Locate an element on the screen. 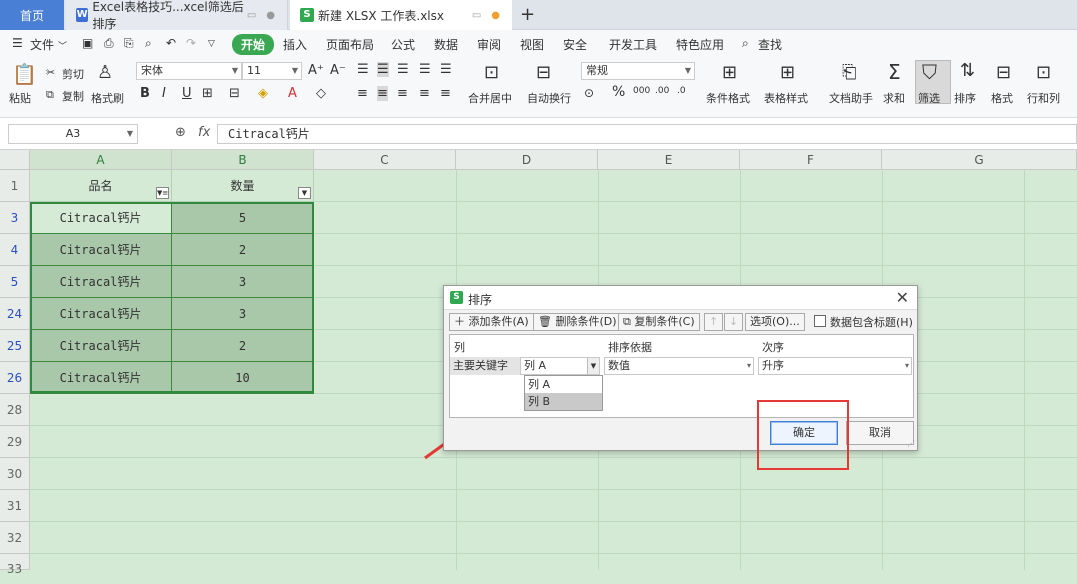 The image size is (1077, 584). col-header-a: A is located at coordinates (101, 160).